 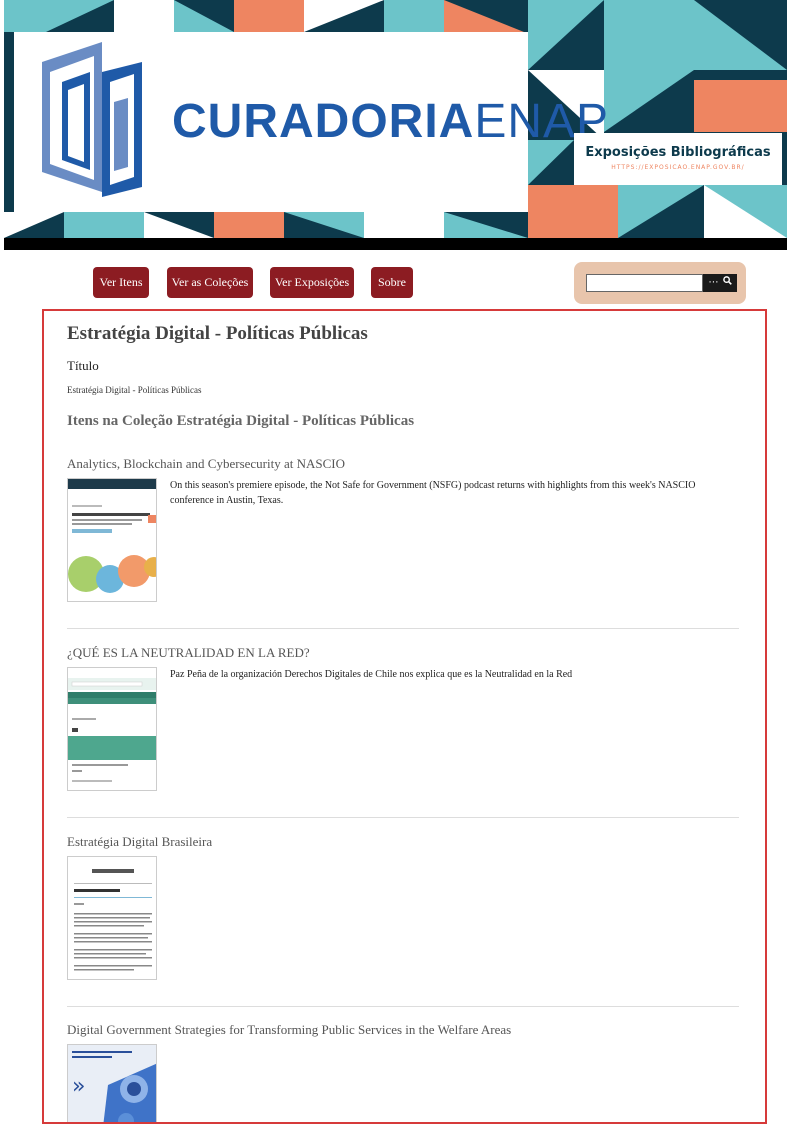 What do you see at coordinates (83, 365) in the screenshot?
I see `field-label-titulo: Título` at bounding box center [83, 365].